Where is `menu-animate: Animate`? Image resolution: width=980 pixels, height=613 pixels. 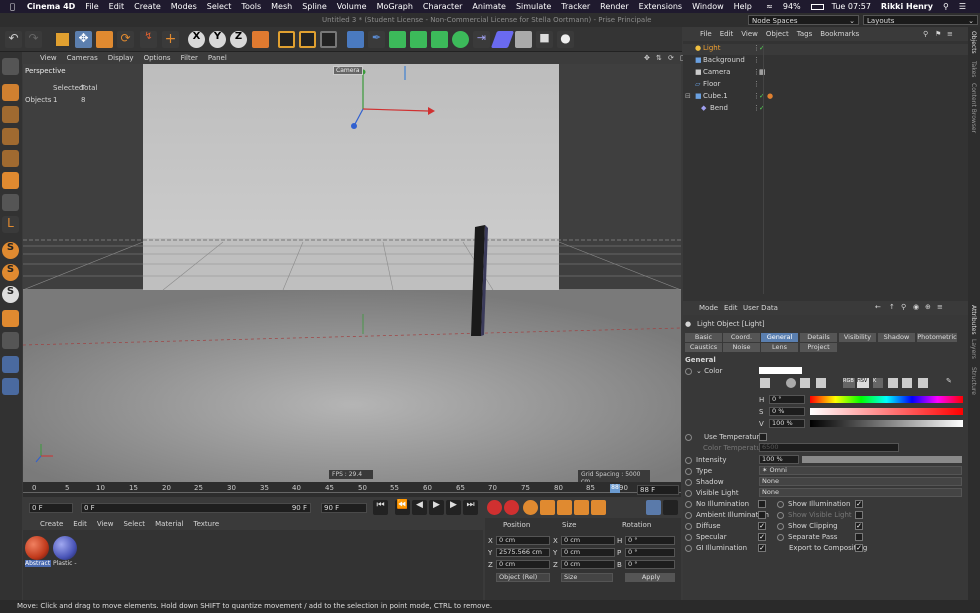 menu-animate: Animate is located at coordinates (489, 6).